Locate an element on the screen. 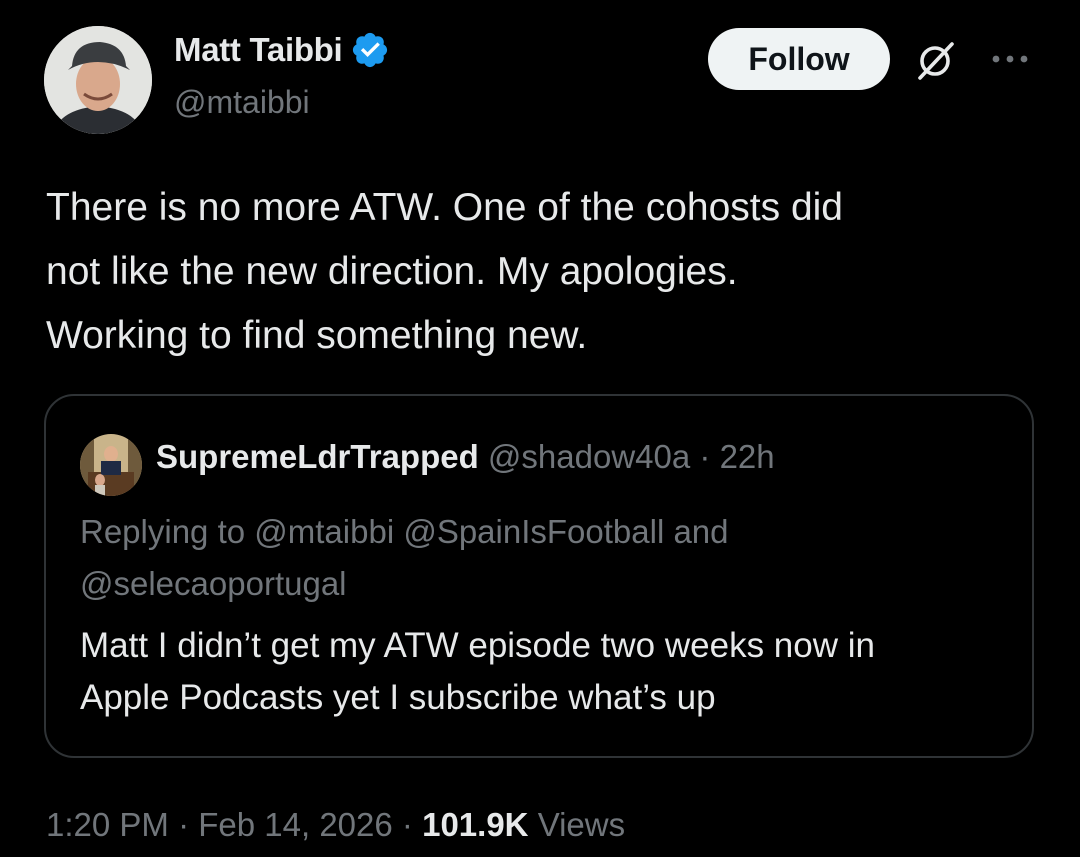 Image resolution: width=1080 pixels, height=857 pixels. author-avatar is located at coordinates (98, 80).